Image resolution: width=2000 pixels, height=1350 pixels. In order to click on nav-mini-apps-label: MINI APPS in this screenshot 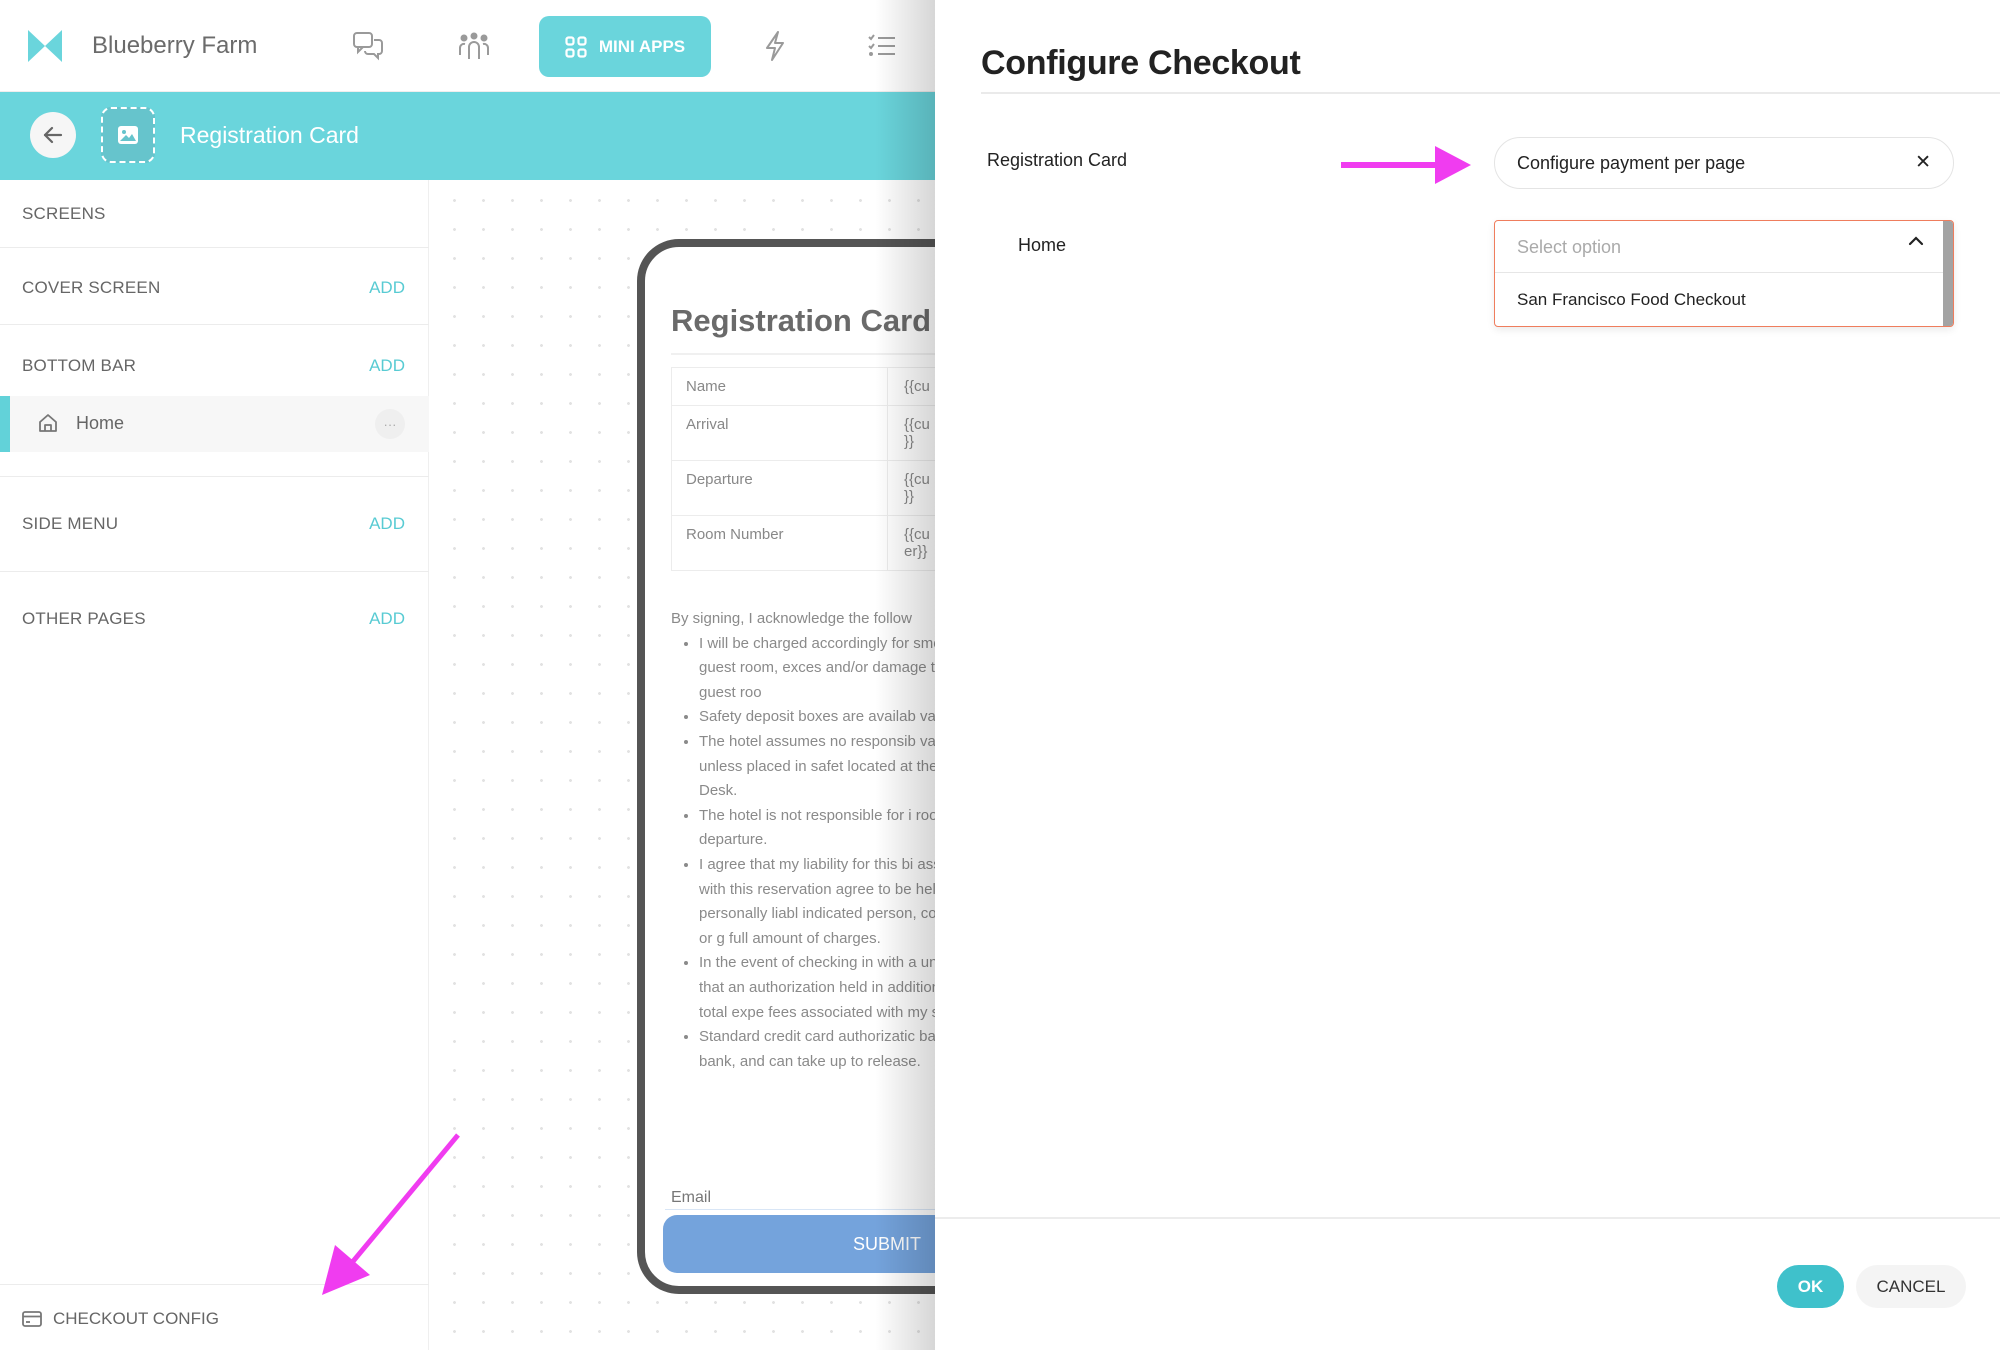, I will do `click(642, 46)`.